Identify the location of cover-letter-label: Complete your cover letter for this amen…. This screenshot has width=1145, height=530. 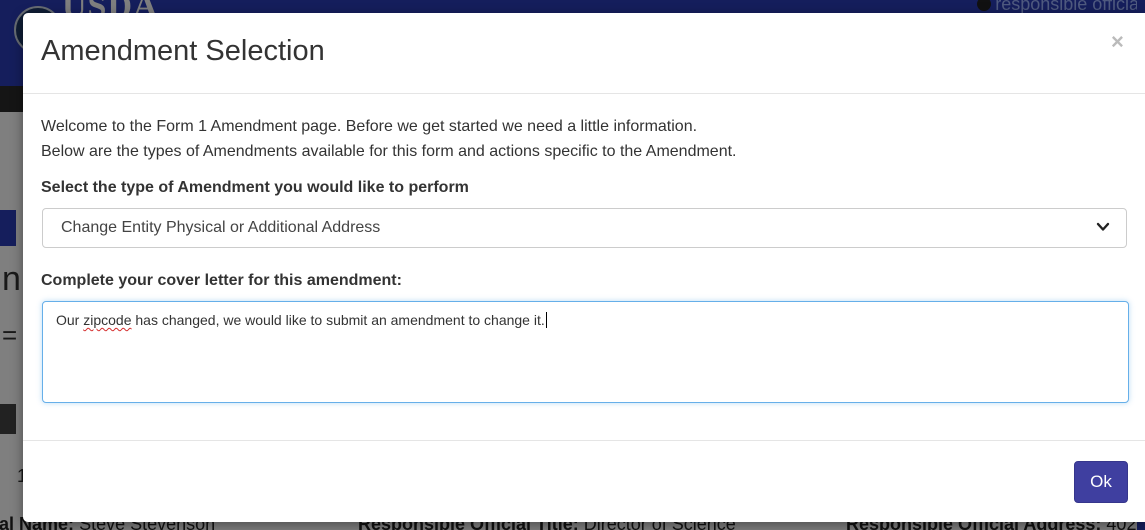
(221, 280).